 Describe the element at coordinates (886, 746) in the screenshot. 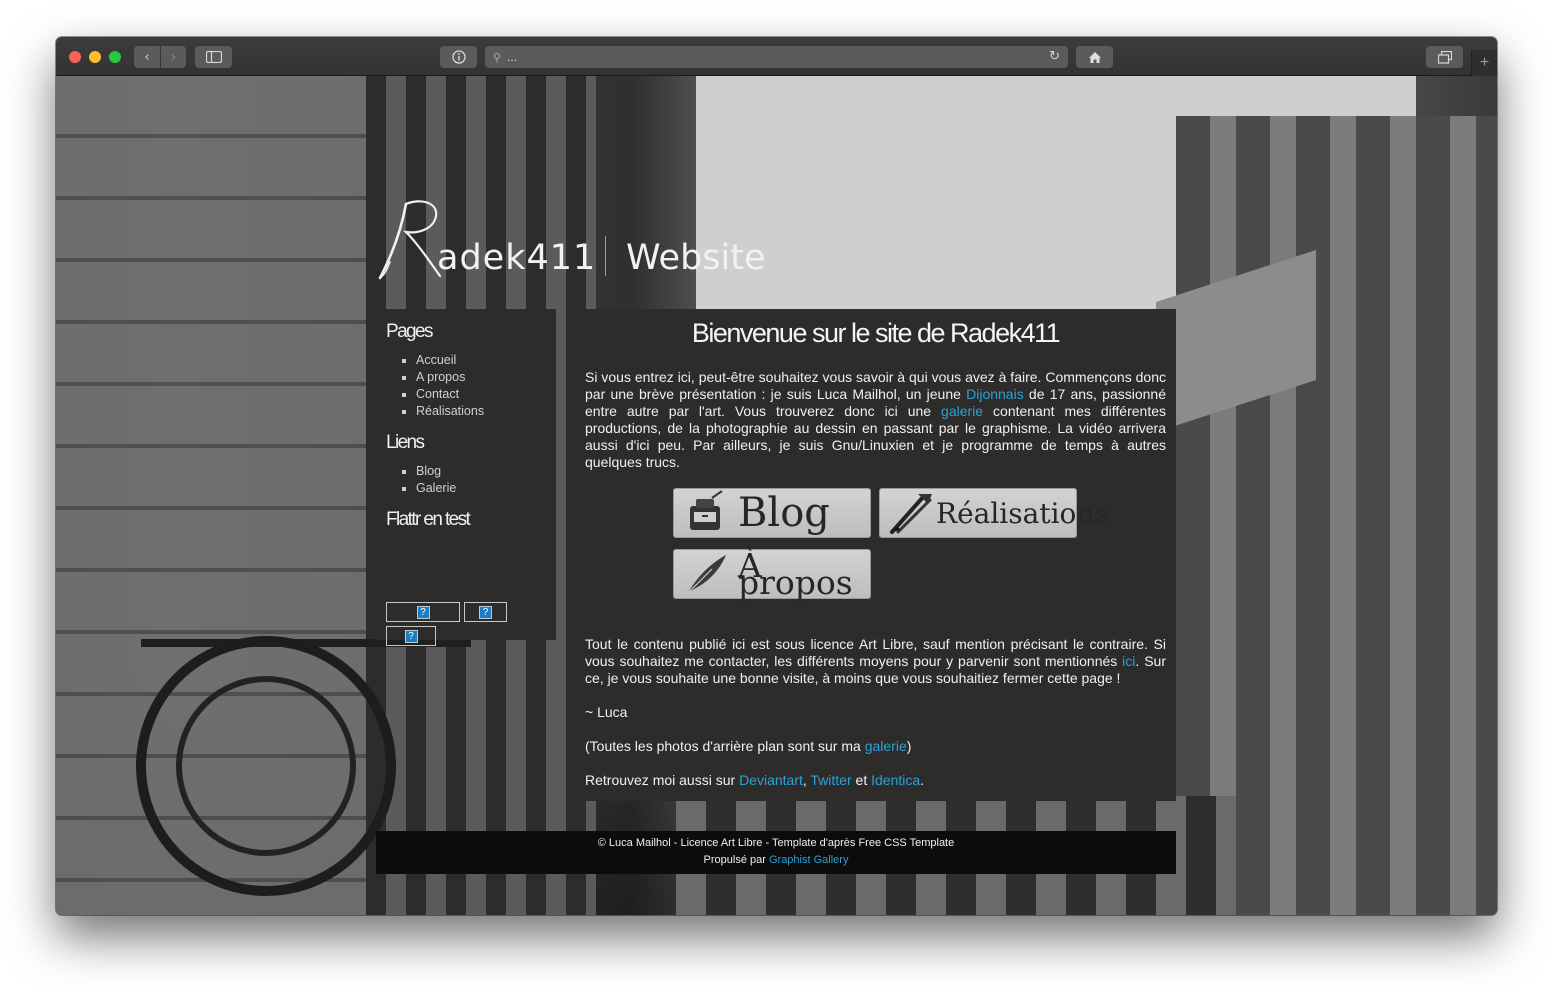

I see `photos-galerie-link: galerie` at that location.